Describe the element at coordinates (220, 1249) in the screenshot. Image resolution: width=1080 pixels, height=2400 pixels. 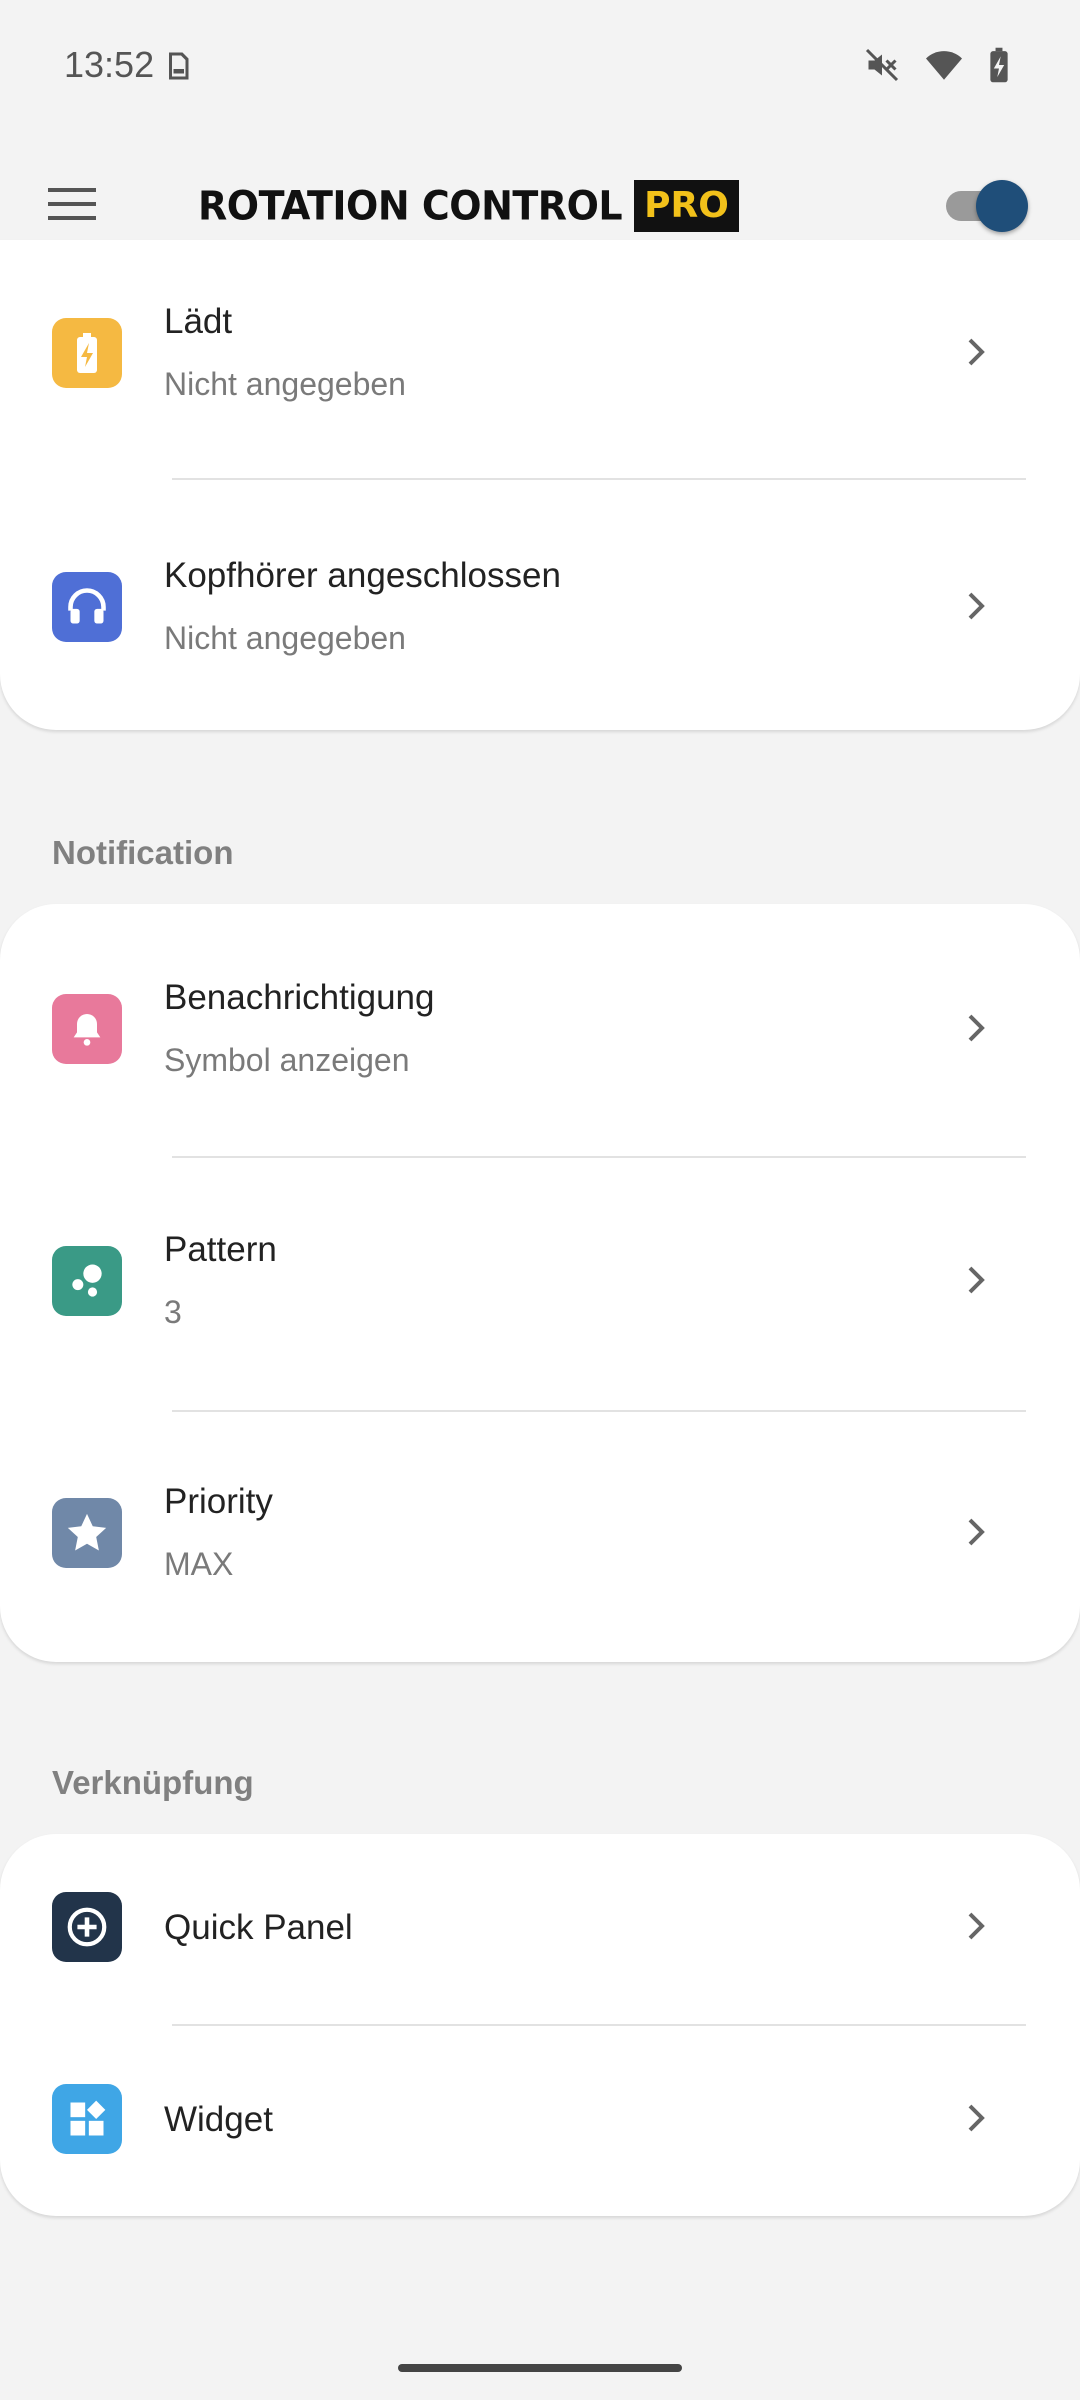
I see `item-title: Pattern` at that location.